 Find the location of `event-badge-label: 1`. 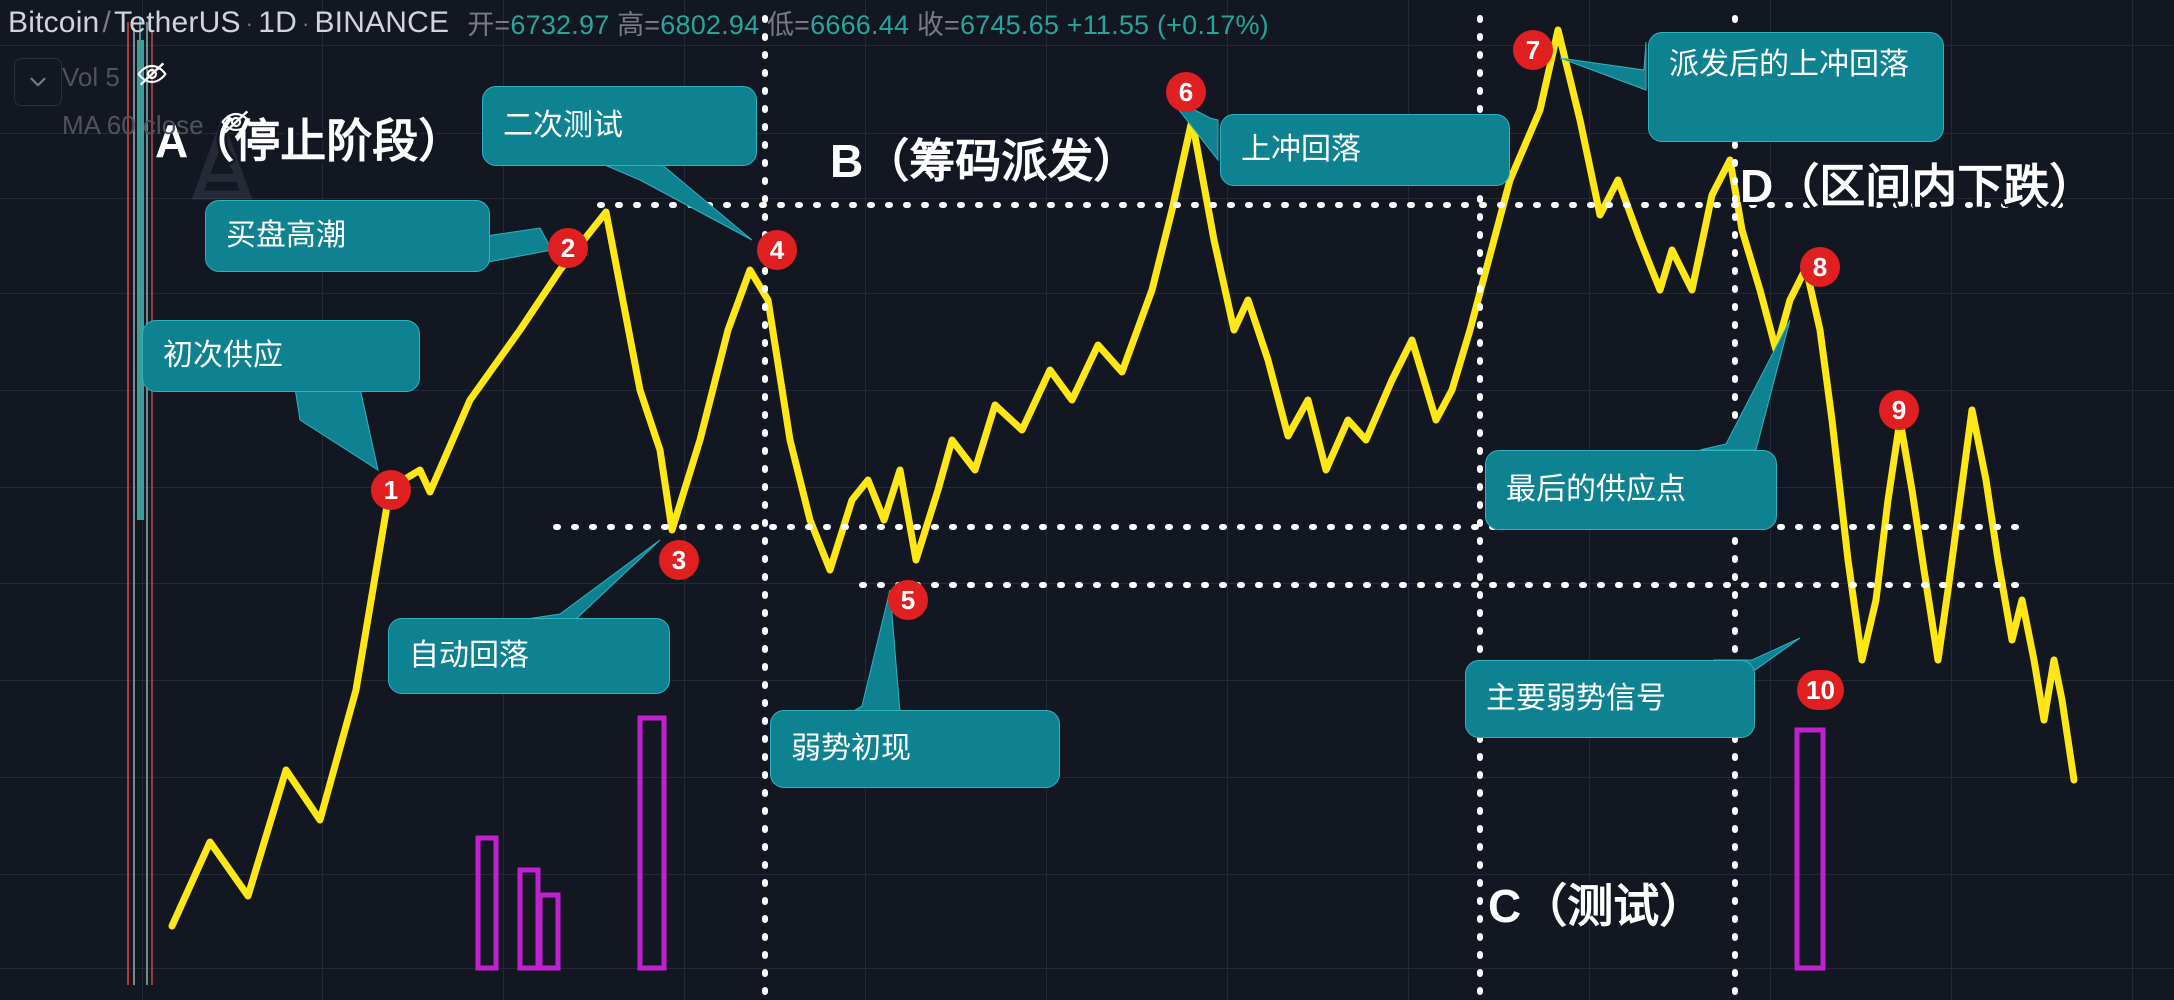

event-badge-label: 1 is located at coordinates (391, 489).